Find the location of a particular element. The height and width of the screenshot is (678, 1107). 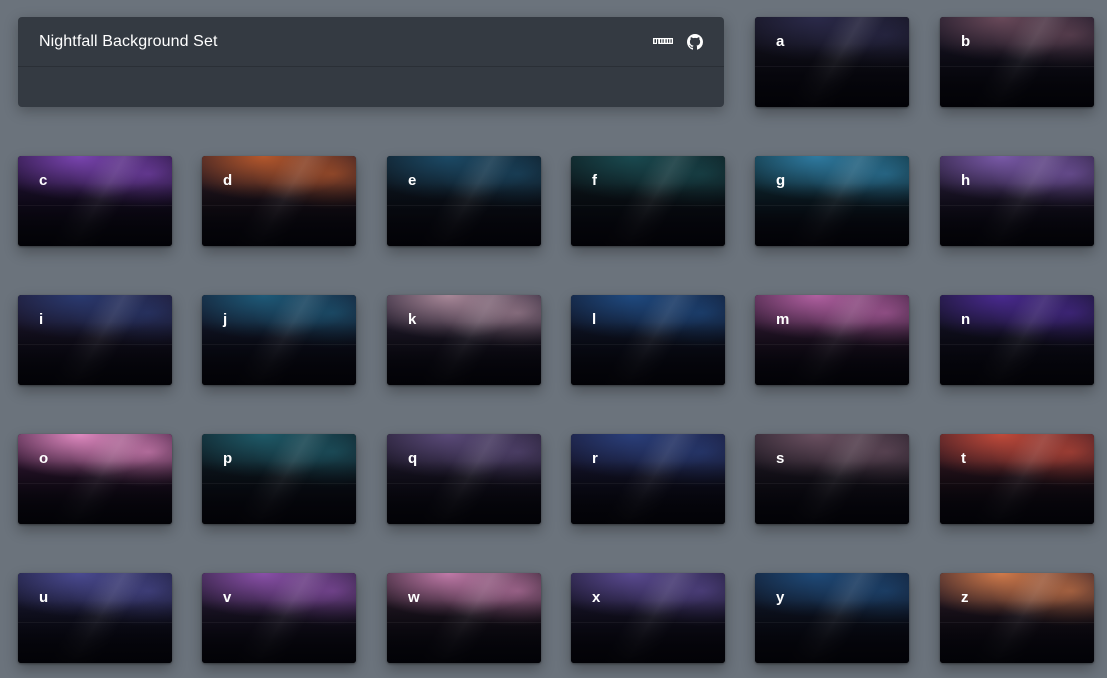

background-tile-f: f is located at coordinates (648, 201).